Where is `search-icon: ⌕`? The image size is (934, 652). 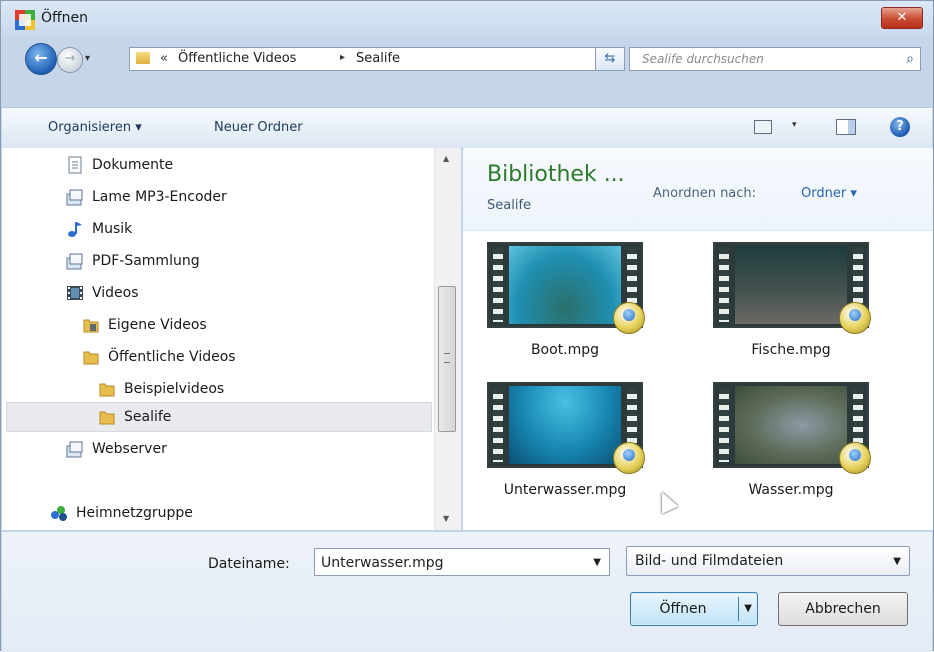 search-icon: ⌕ is located at coordinates (910, 59).